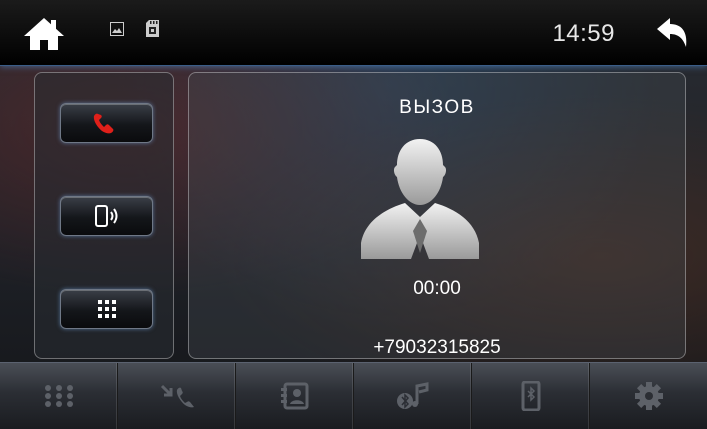 The image size is (707, 429). I want to click on dialpad-button, so click(106, 309).